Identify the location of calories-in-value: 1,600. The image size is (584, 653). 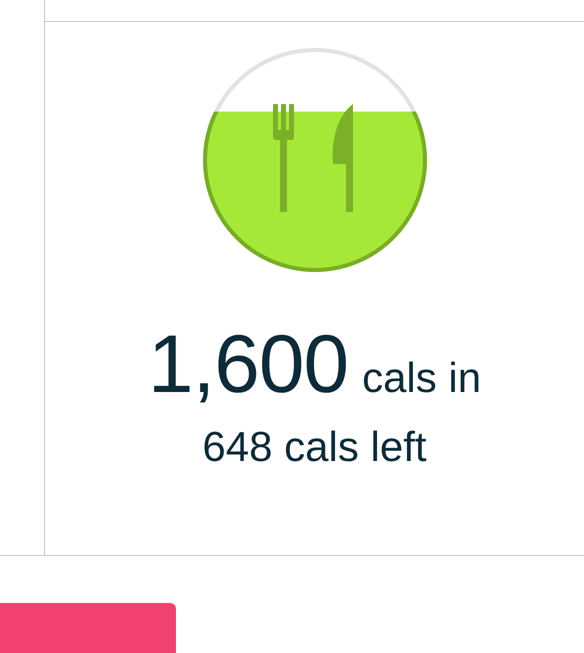
(248, 365).